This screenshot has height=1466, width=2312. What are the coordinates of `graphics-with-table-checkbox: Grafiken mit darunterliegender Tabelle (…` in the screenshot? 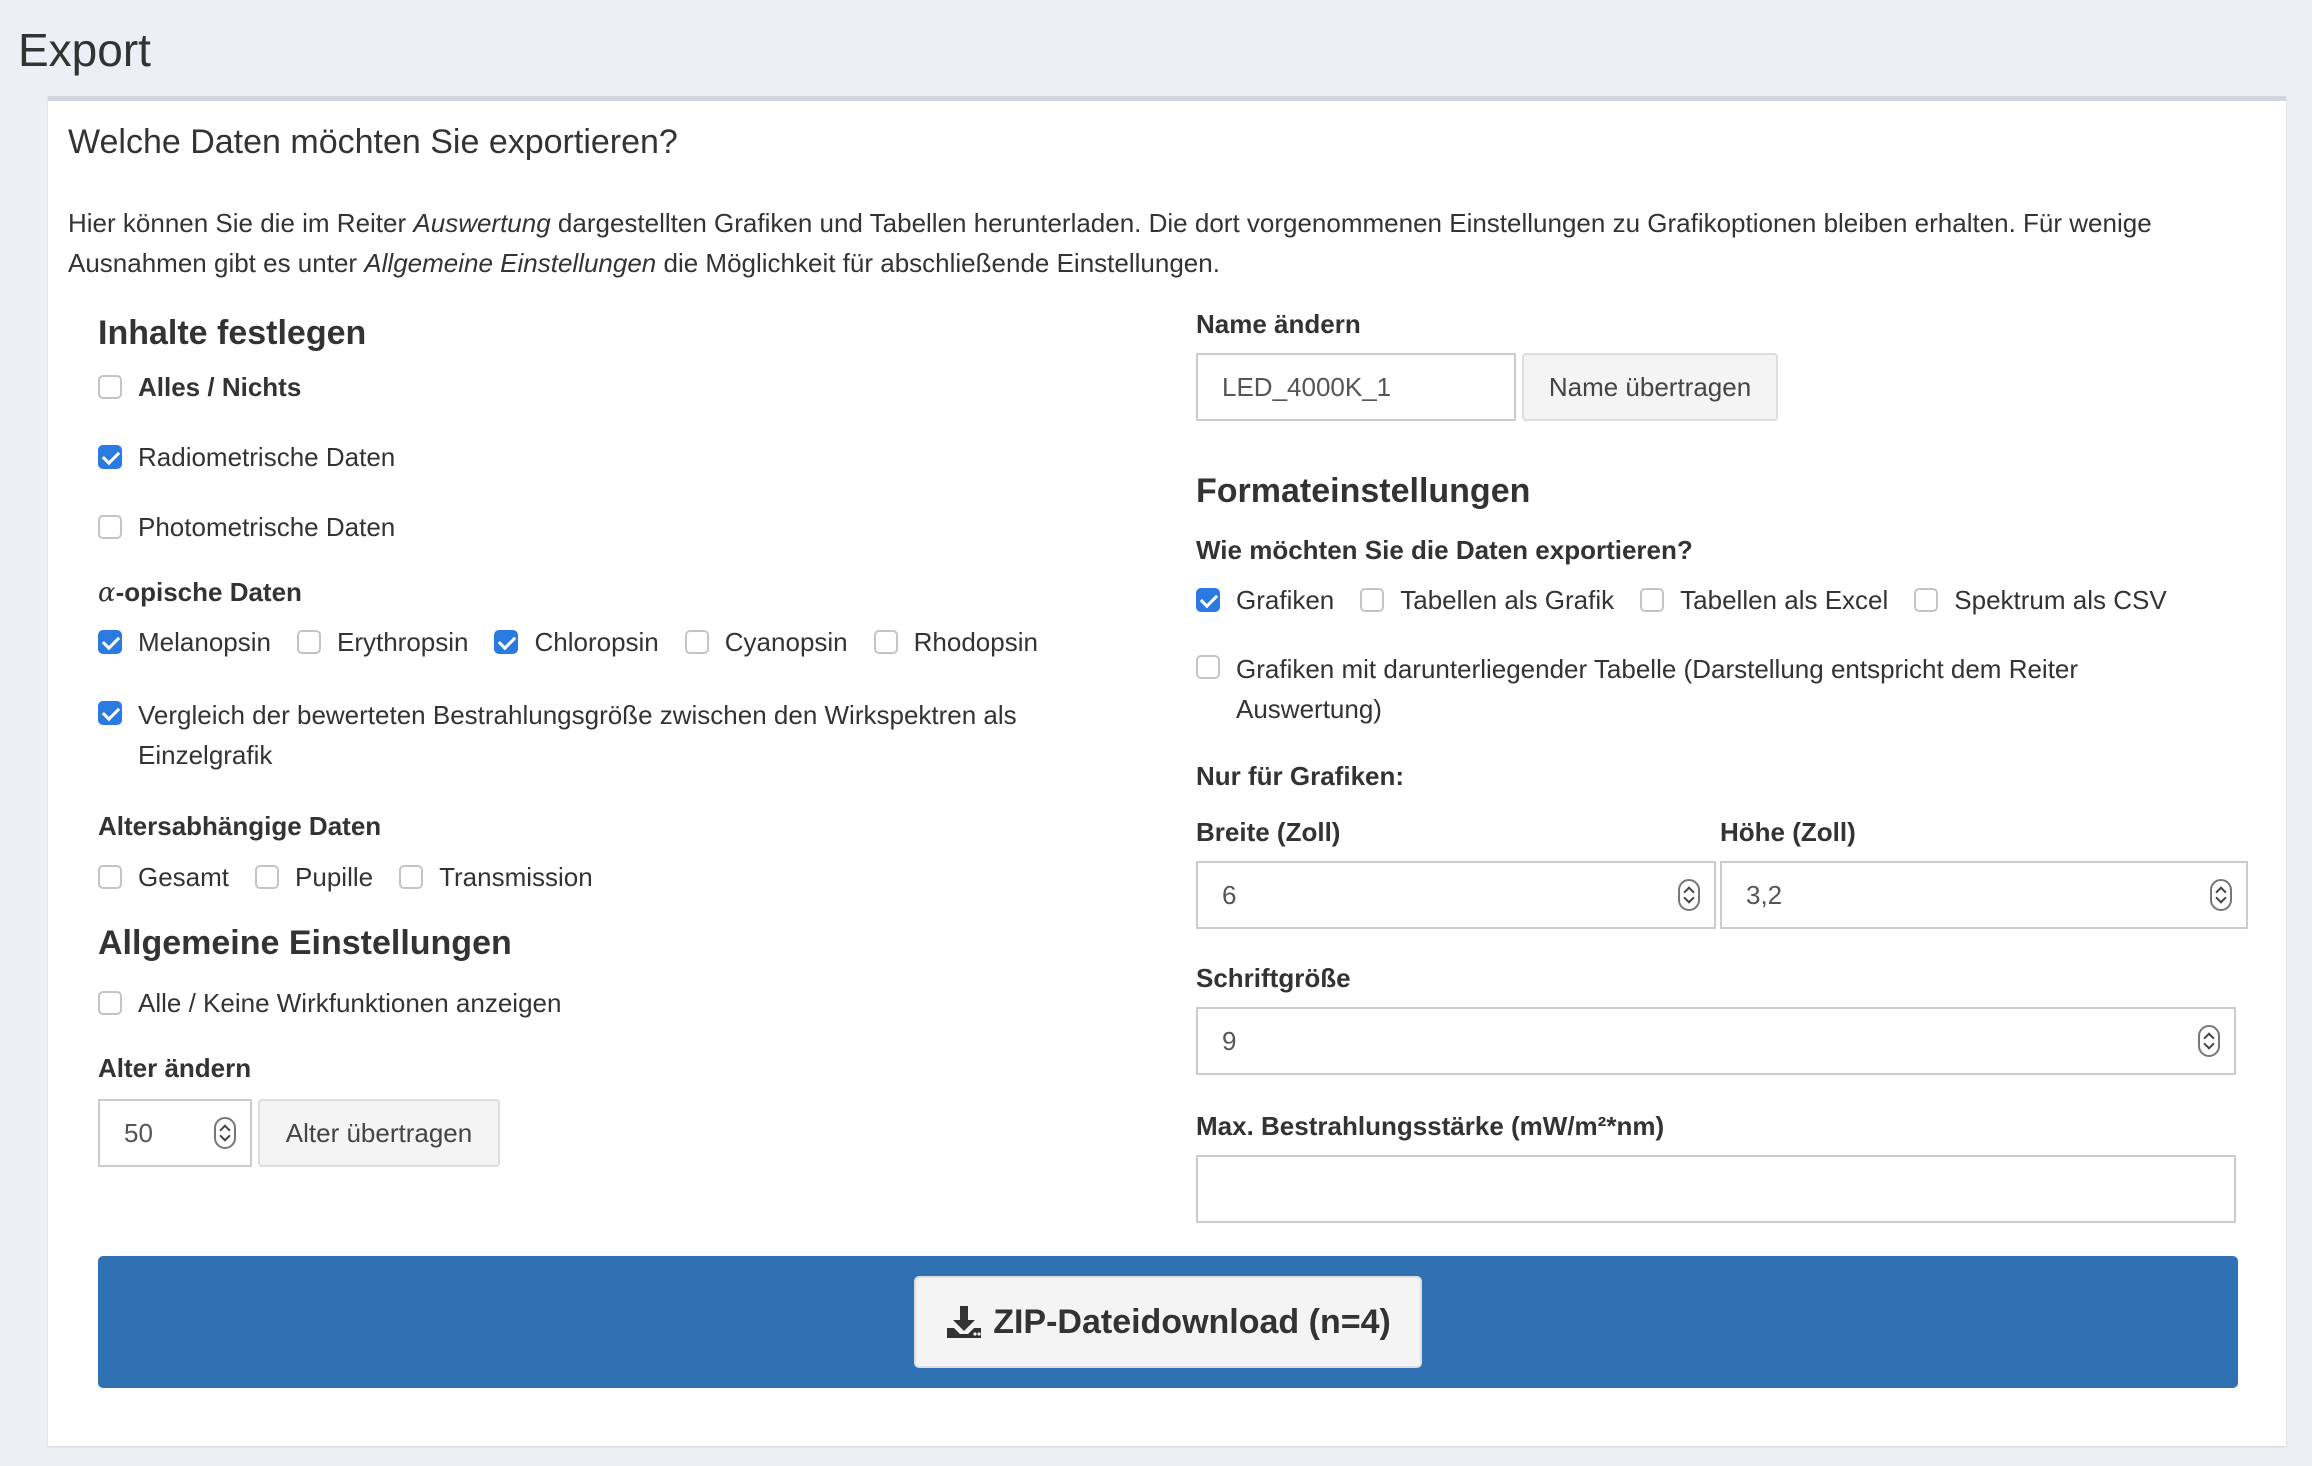 It's located at (1663, 689).